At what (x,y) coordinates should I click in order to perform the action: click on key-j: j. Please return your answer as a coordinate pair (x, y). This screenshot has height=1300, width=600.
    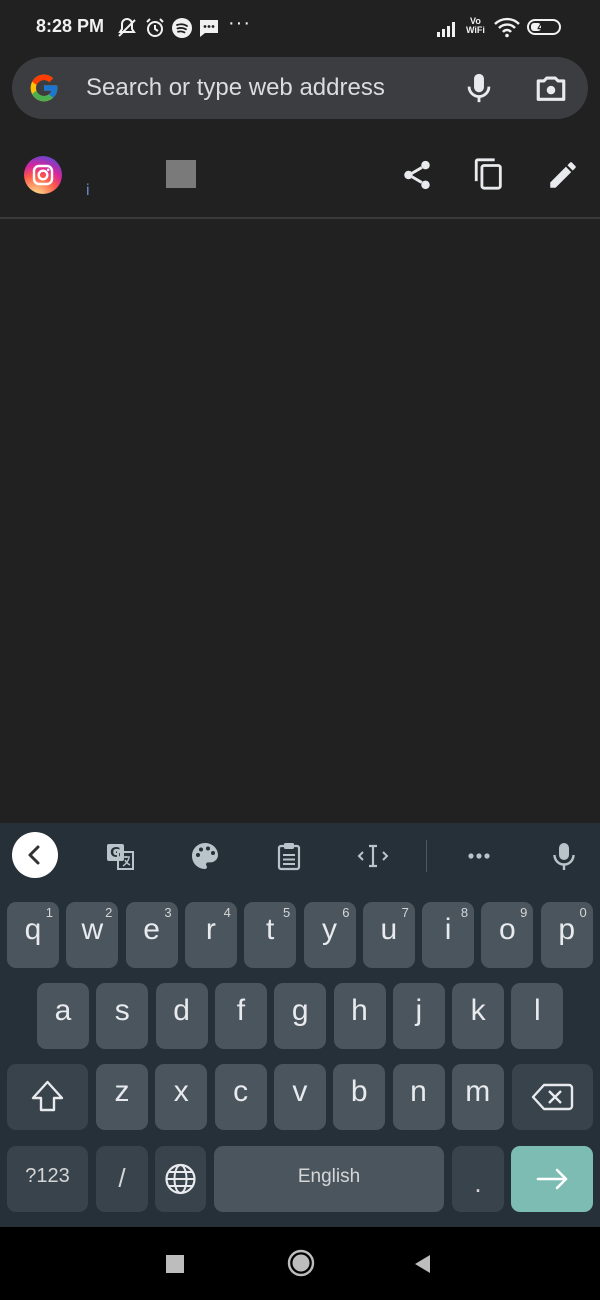
    Looking at the image, I should click on (418, 1016).